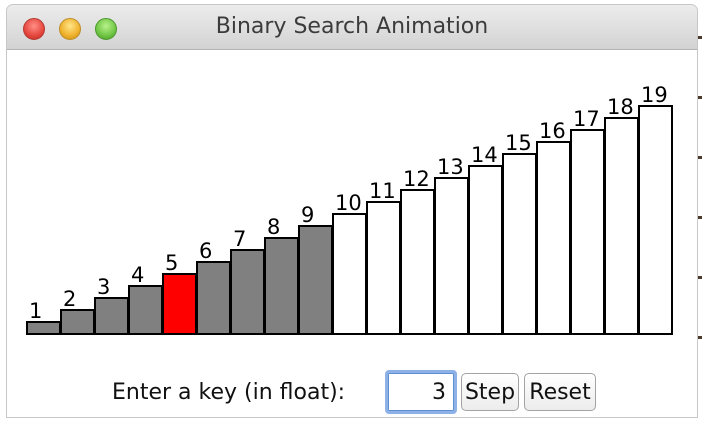 This screenshot has height=422, width=702. Describe the element at coordinates (137, 275) in the screenshot. I see `bar-value-label: 4` at that location.